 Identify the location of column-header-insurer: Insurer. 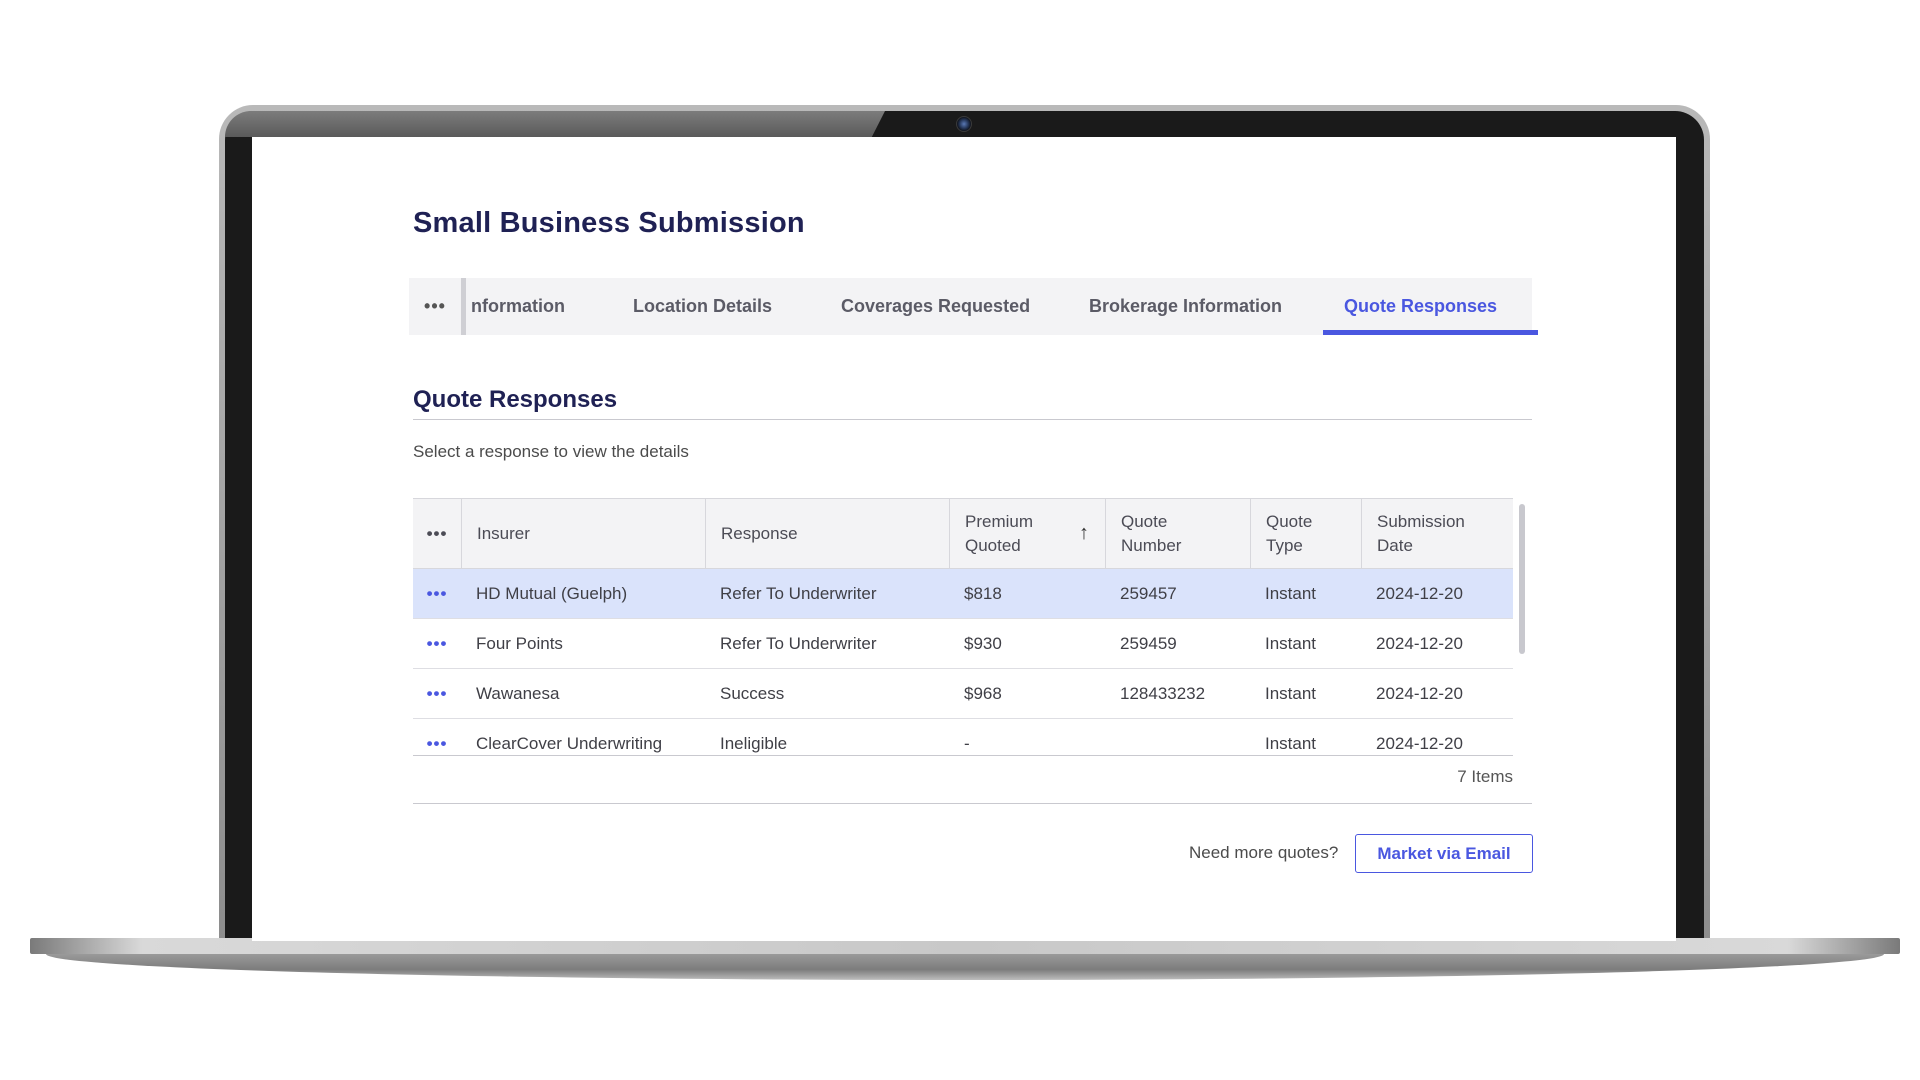
(583, 533).